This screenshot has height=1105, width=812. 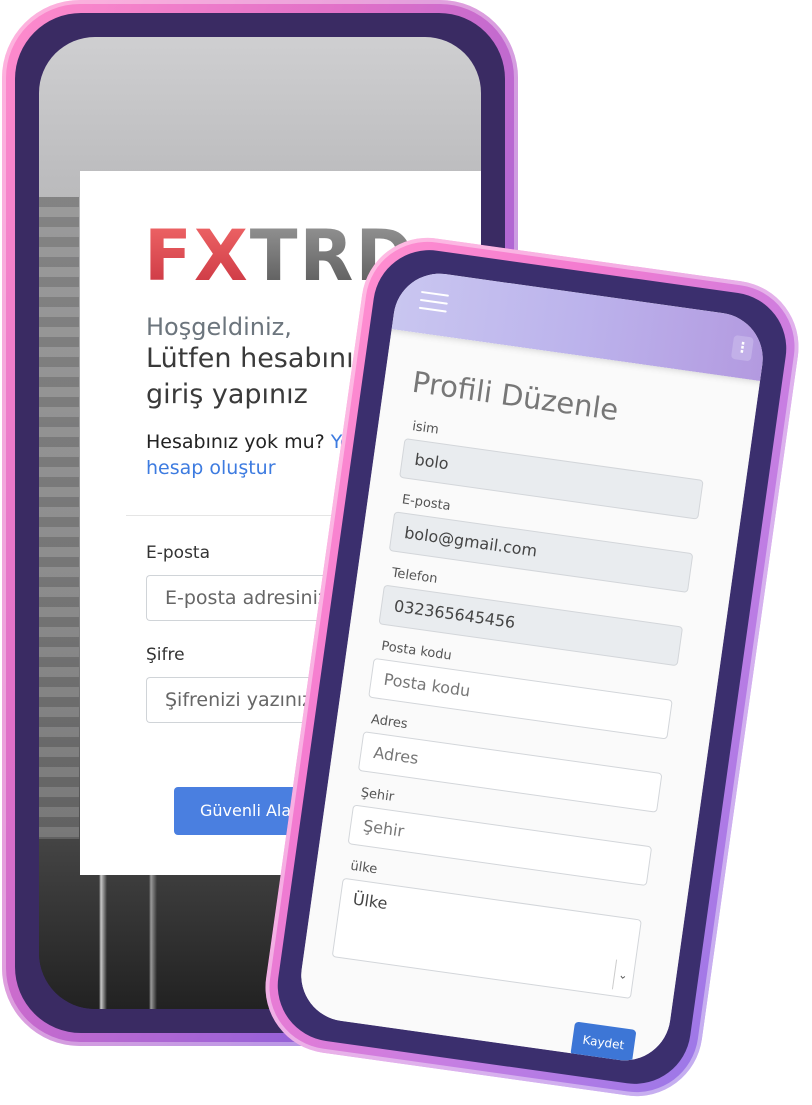 I want to click on chevron-down-icon: ⌄, so click(x=622, y=975).